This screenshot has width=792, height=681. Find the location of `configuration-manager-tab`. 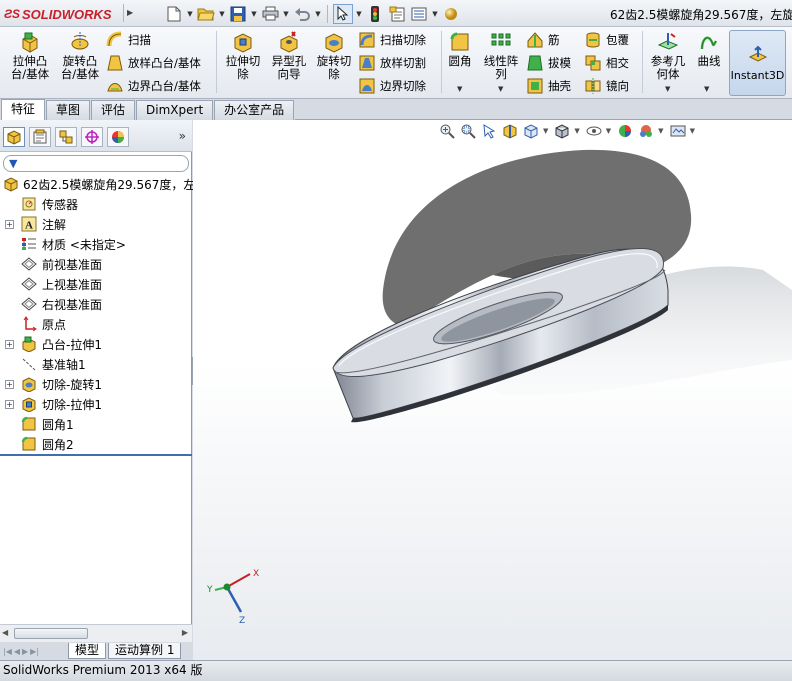

configuration-manager-tab is located at coordinates (66, 137).